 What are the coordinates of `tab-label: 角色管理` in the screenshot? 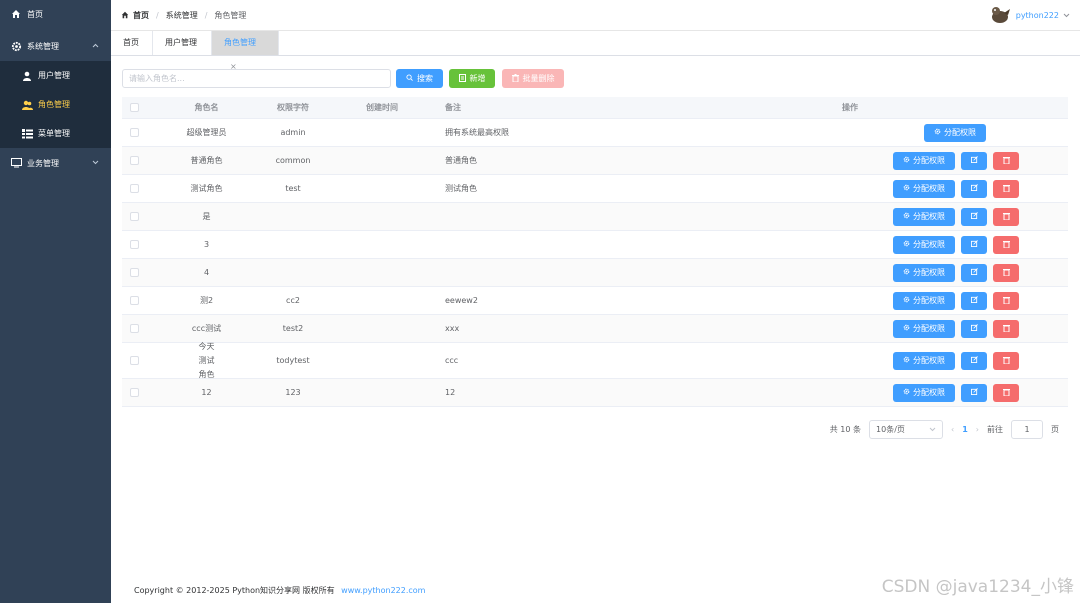 It's located at (240, 42).